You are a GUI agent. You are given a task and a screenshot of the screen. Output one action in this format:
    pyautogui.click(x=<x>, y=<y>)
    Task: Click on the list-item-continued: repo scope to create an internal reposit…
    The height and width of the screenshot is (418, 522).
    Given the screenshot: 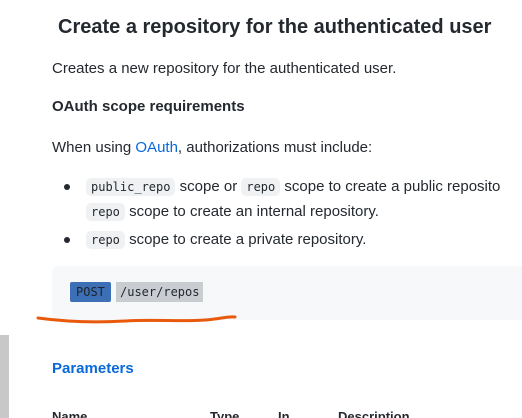 What is the action you would take?
    pyautogui.click(x=232, y=212)
    